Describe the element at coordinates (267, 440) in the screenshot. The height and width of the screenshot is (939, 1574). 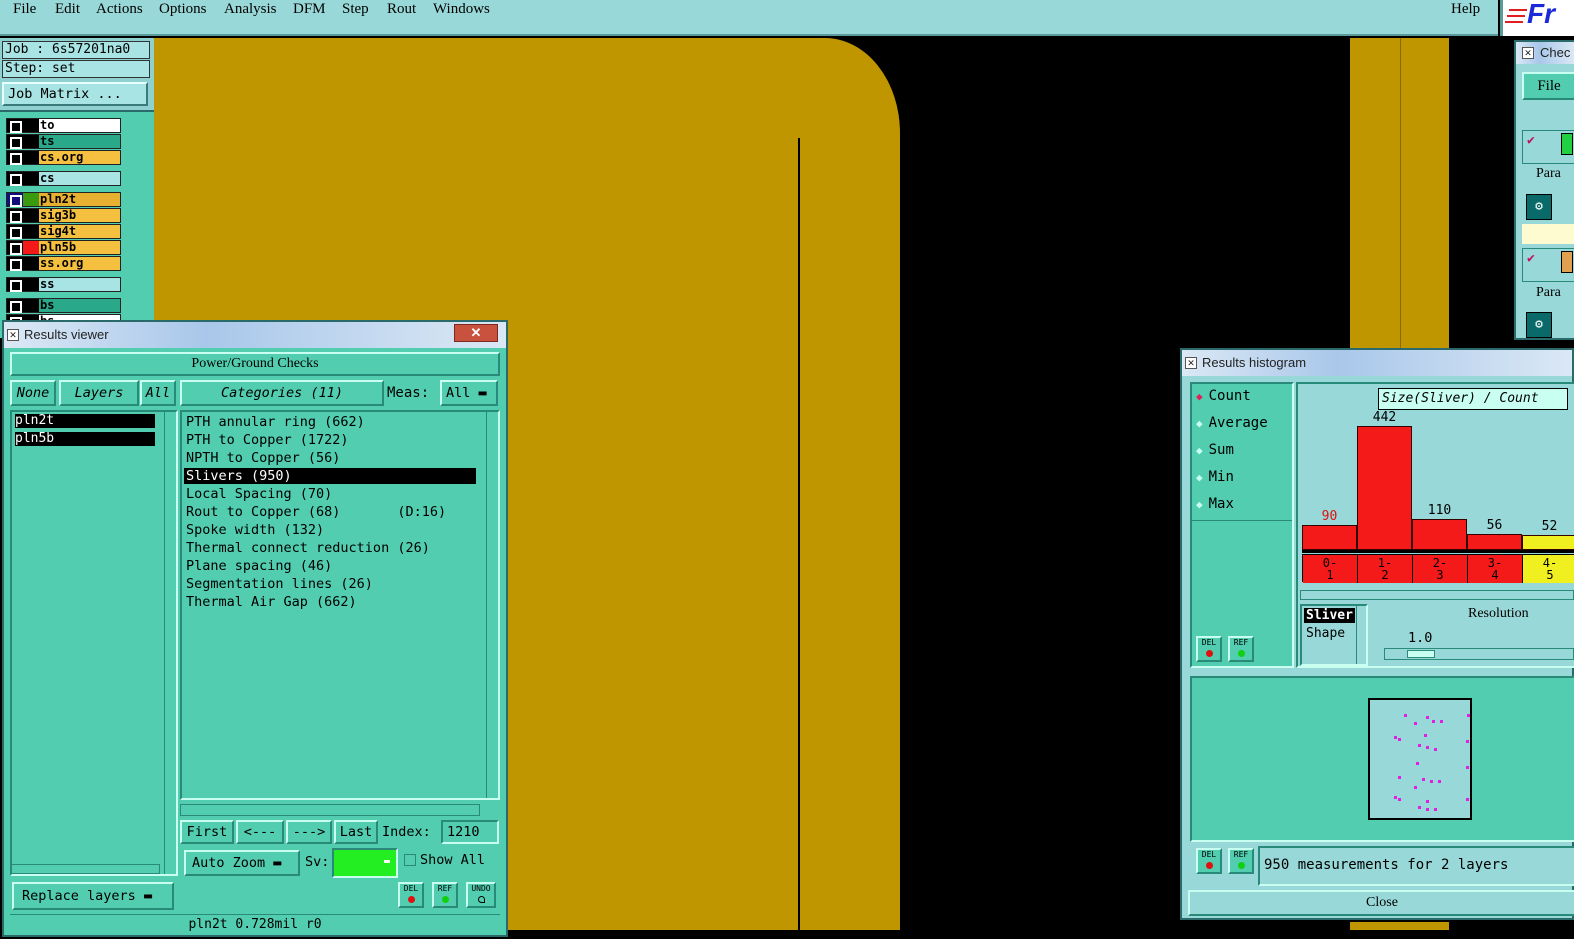
I see `category-item: PTH to Copper (1722)` at that location.